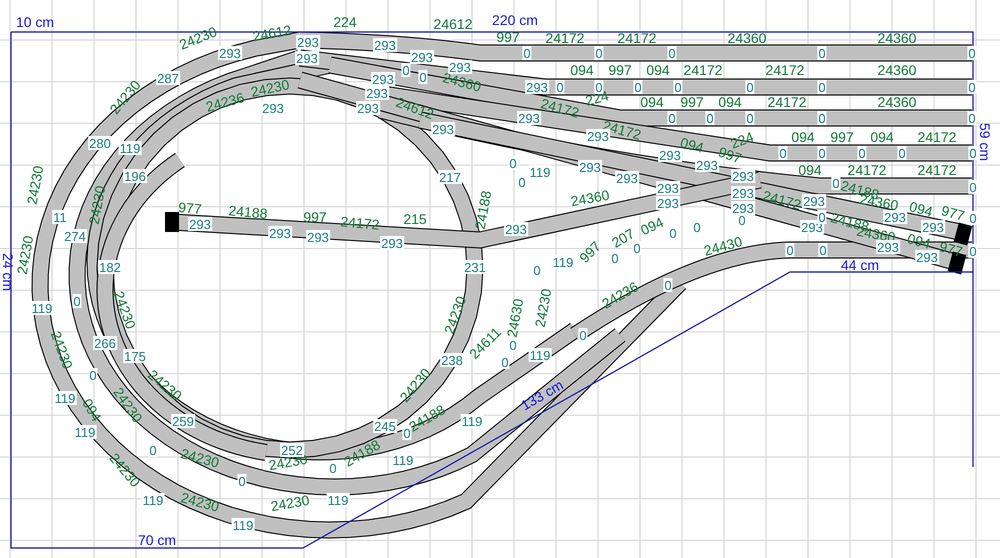  I want to click on height-label: 217, so click(450, 177).